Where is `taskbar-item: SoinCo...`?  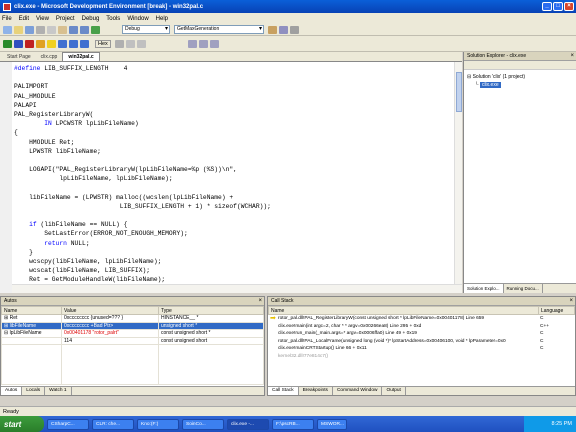 taskbar-item: SoinCo... is located at coordinates (203, 424).